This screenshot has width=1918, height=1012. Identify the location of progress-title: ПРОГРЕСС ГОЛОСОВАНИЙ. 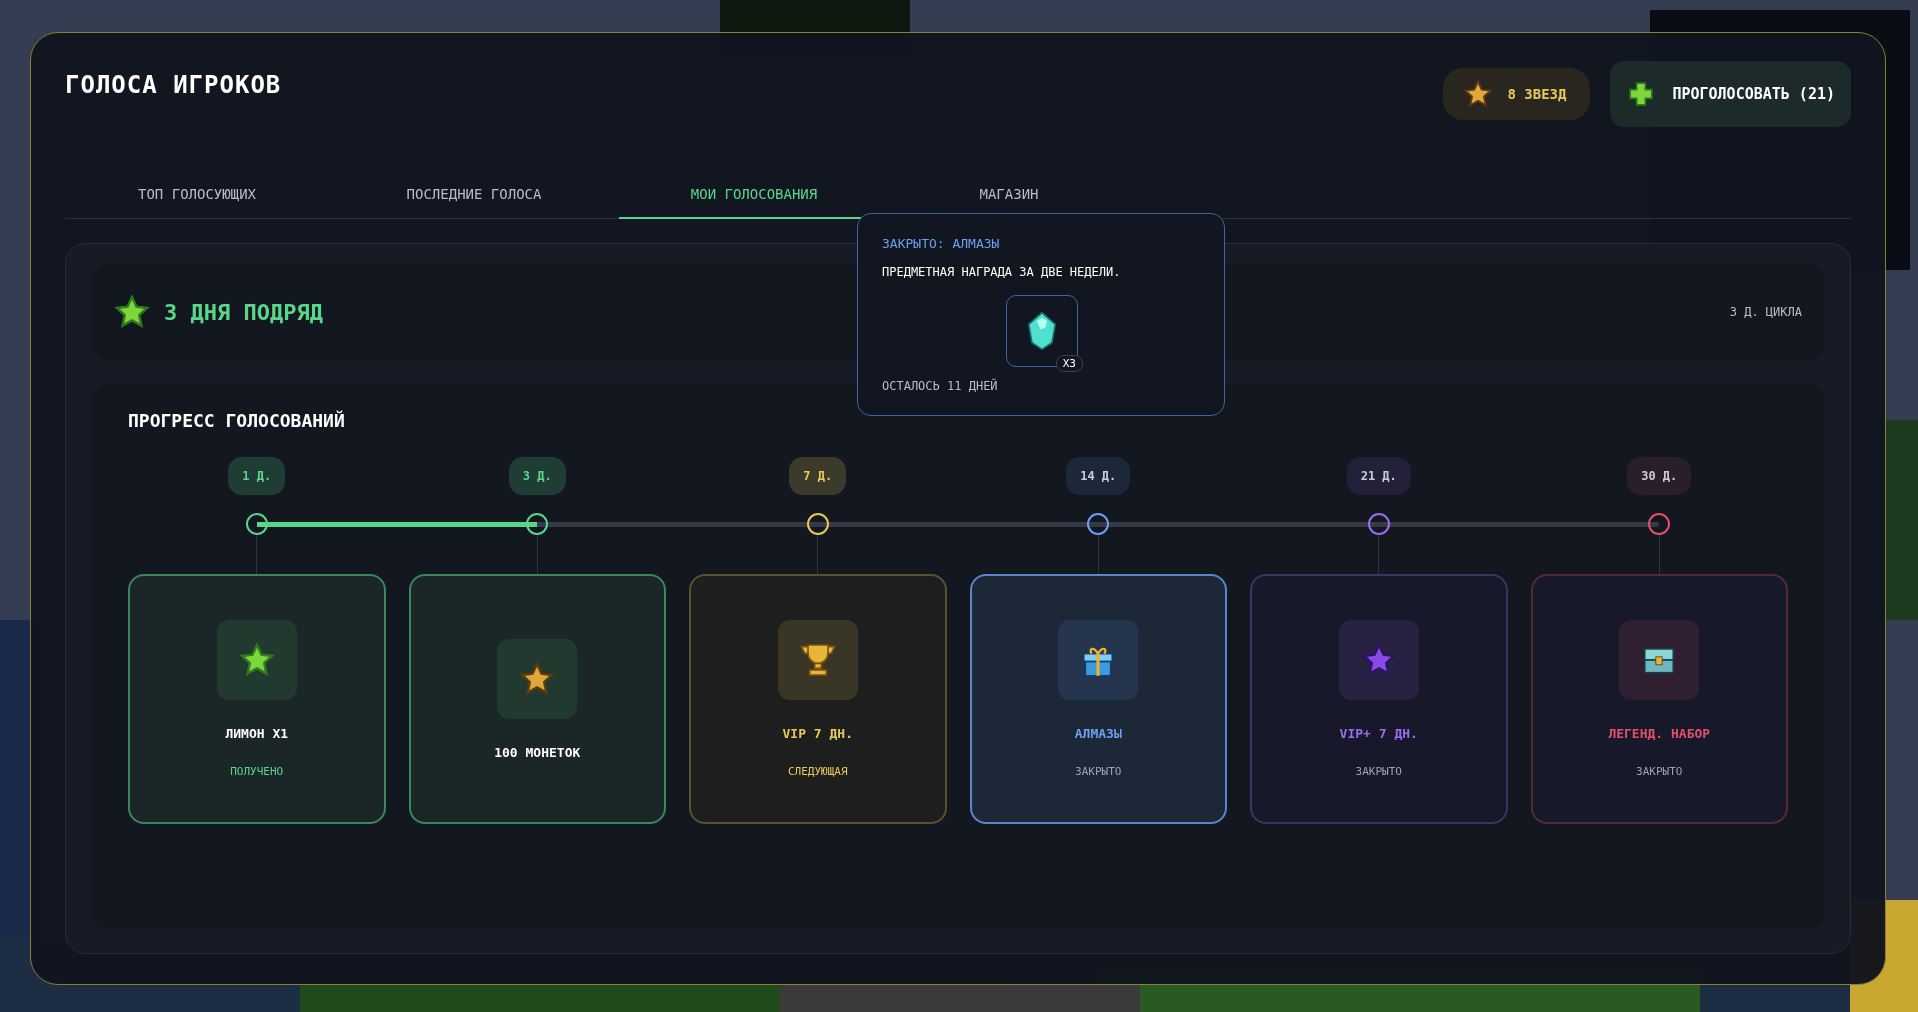
(237, 420).